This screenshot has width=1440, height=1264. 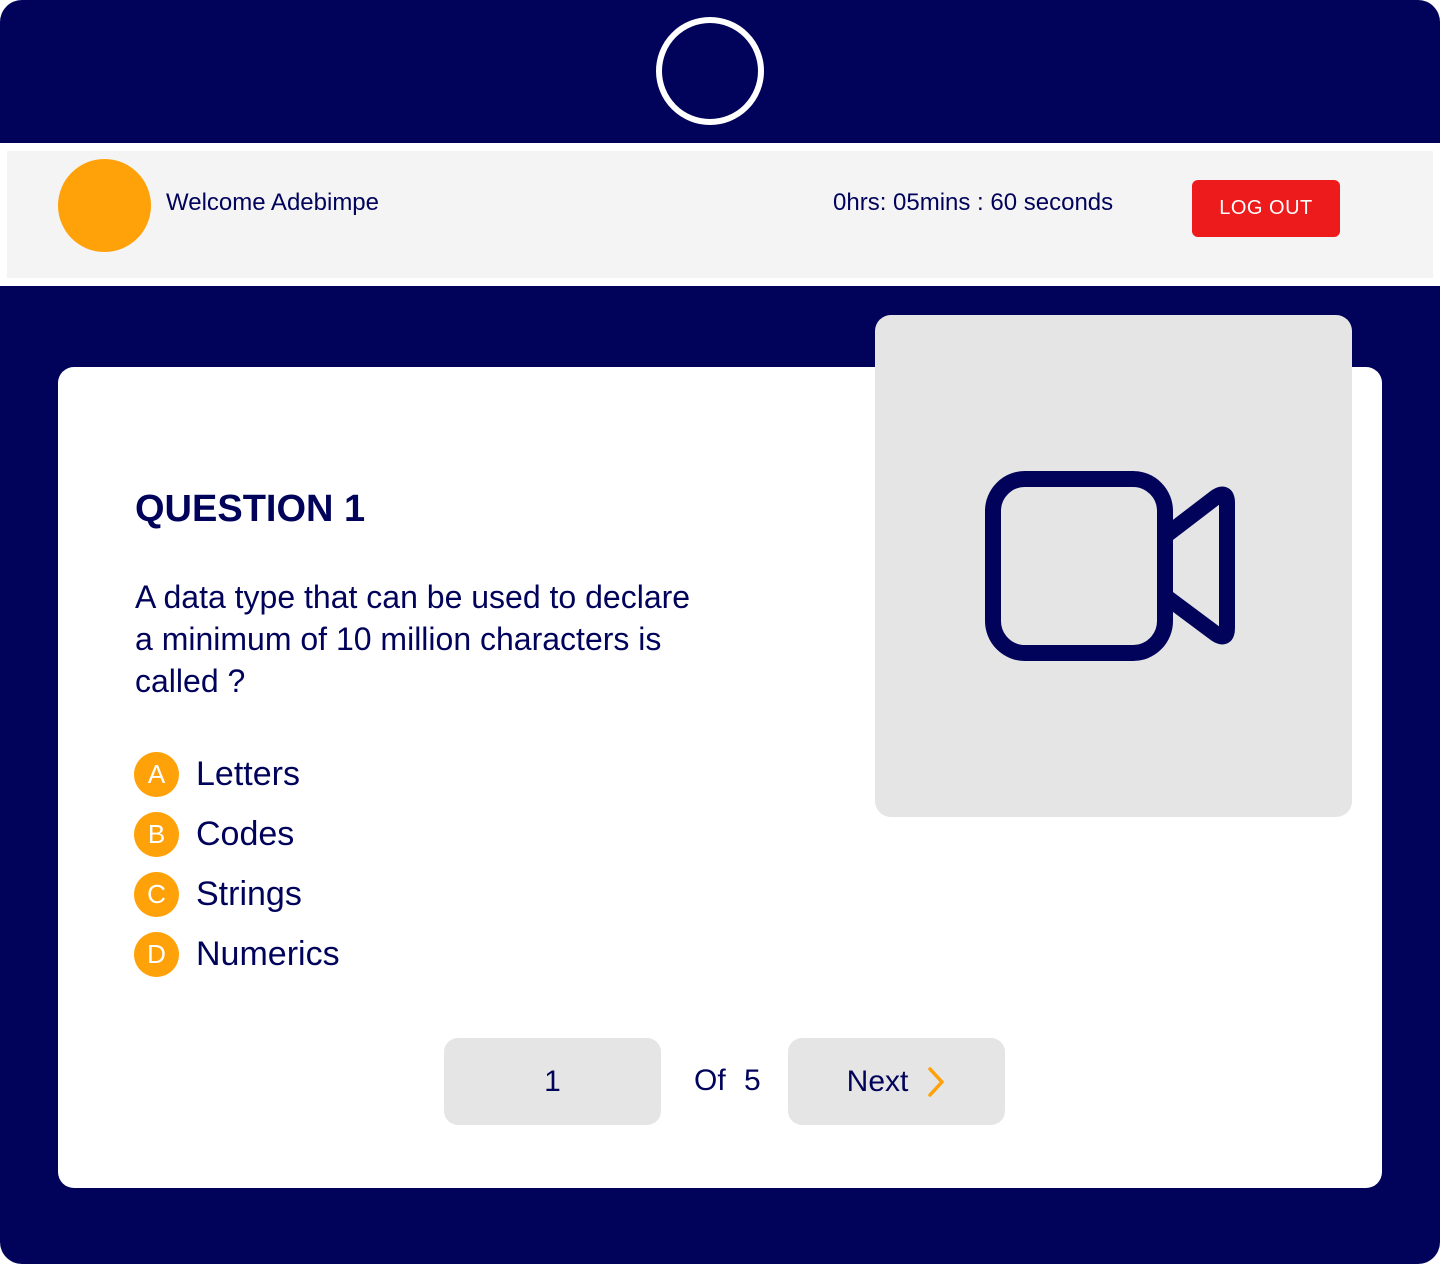 I want to click on answer-options: A Letters B Codes C Strings D Numerics, so click(x=237, y=864).